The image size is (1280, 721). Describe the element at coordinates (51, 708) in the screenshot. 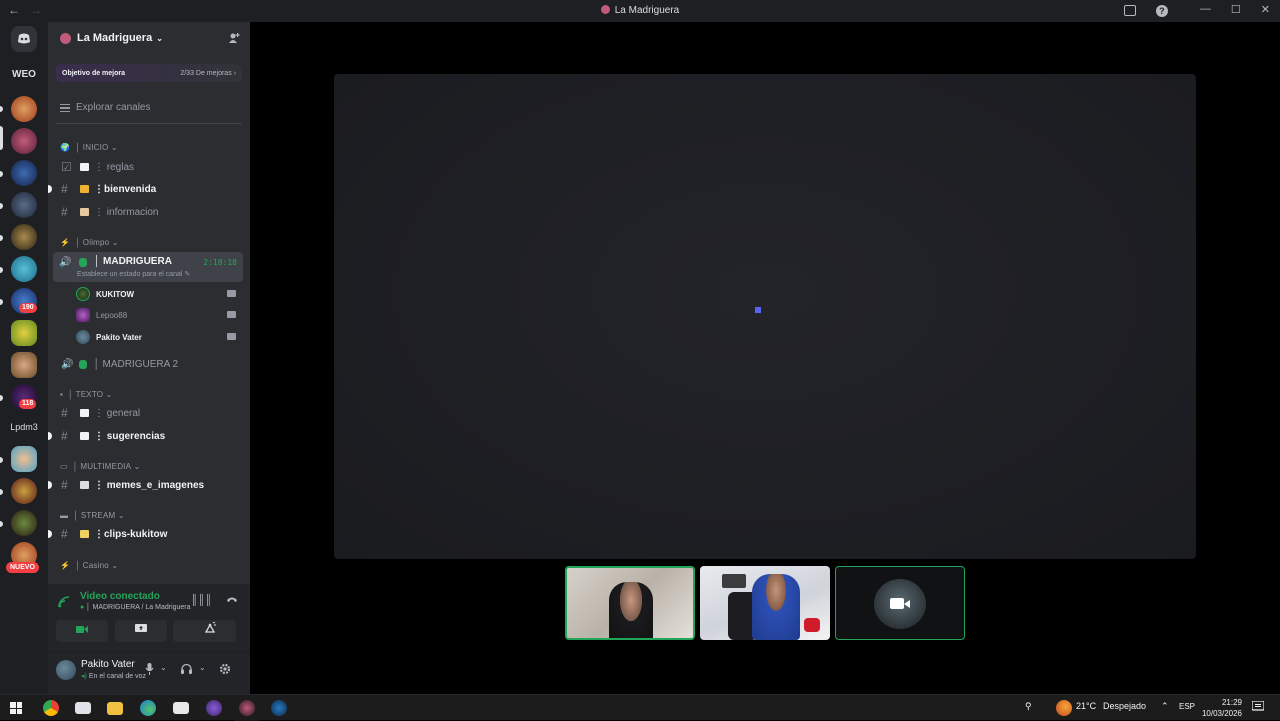

I see `chrome-icon` at that location.